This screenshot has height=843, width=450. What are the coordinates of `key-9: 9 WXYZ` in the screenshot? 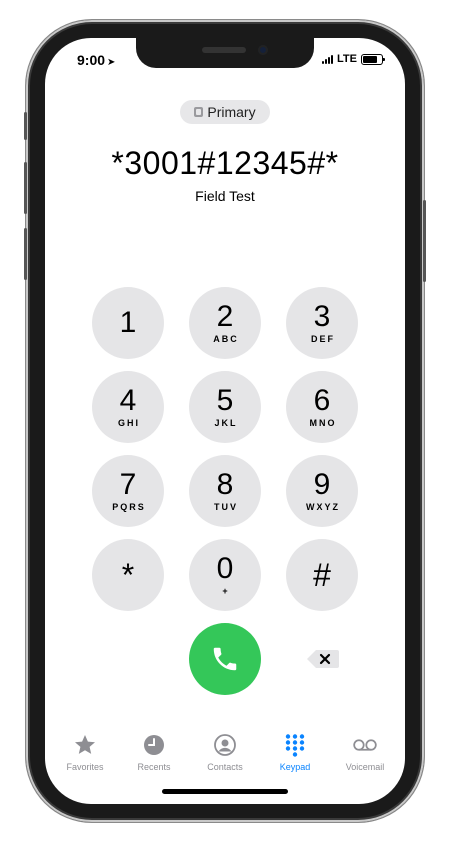 It's located at (322, 491).